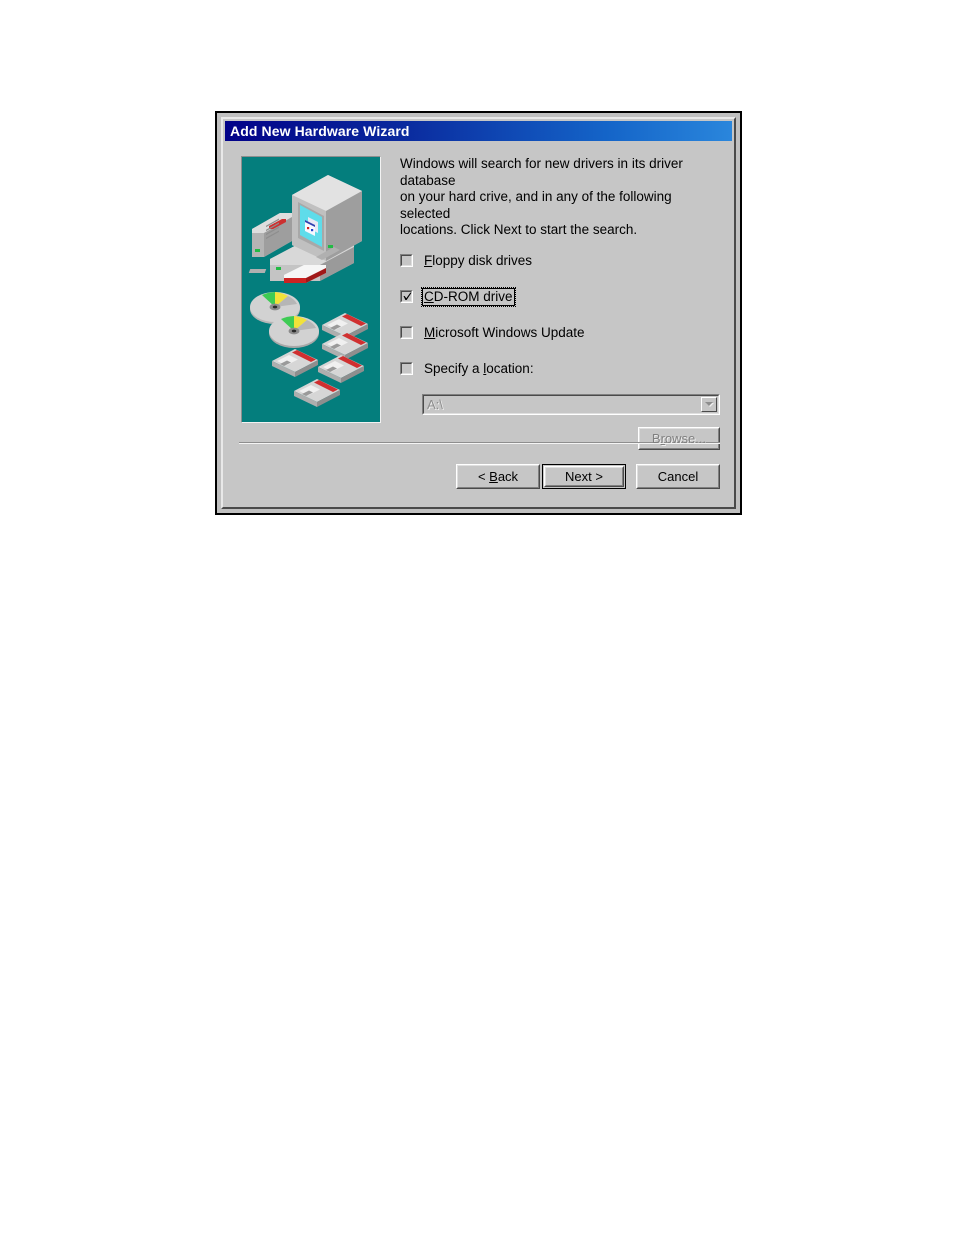  I want to click on location-combobox-row: A:\, so click(571, 404).